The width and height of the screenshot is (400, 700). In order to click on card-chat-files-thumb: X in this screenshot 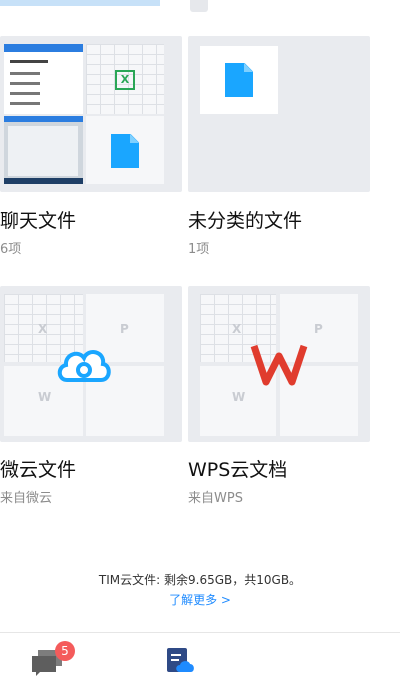, I will do `click(91, 114)`.